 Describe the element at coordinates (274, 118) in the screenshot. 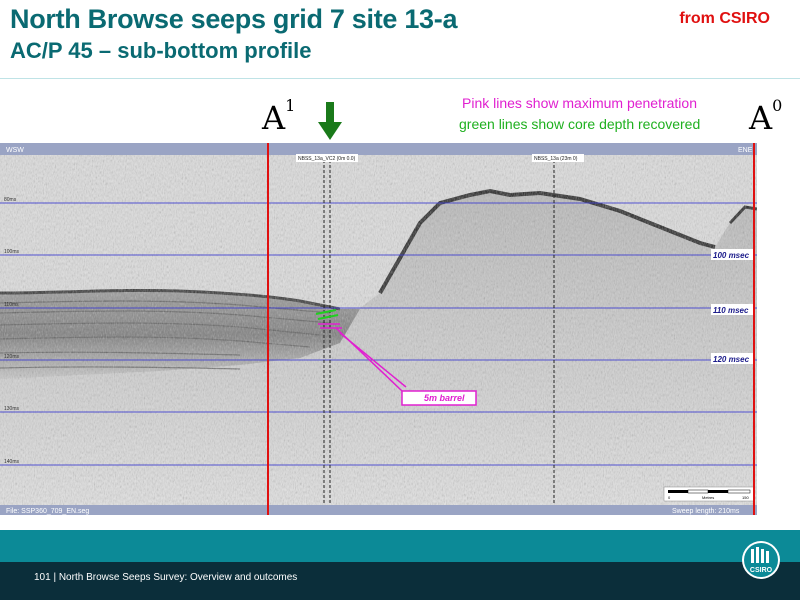

I see `point-a1-letter: A` at that location.